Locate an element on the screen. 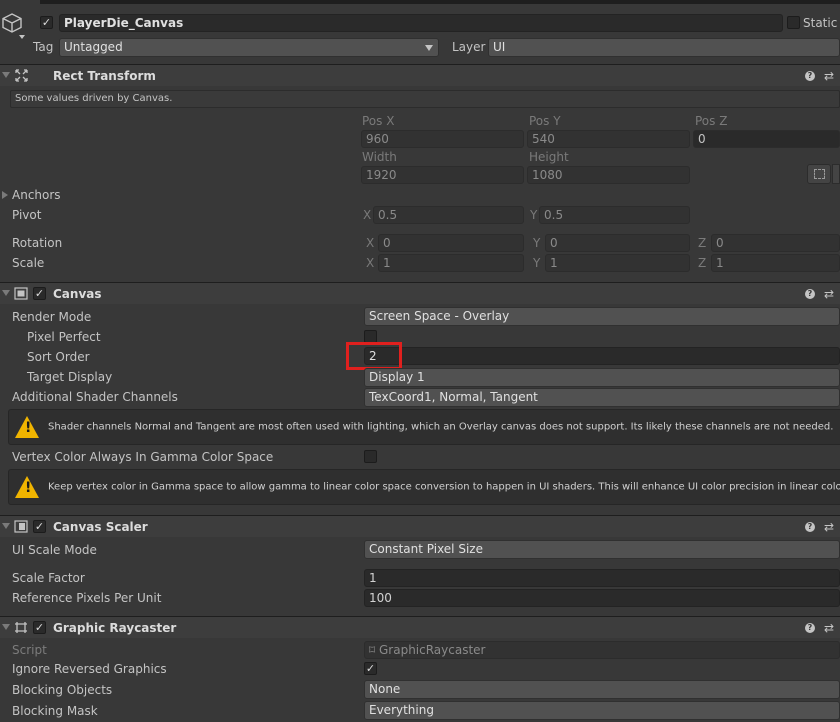 The image size is (840, 722). tag-label: Tag is located at coordinates (43, 47).